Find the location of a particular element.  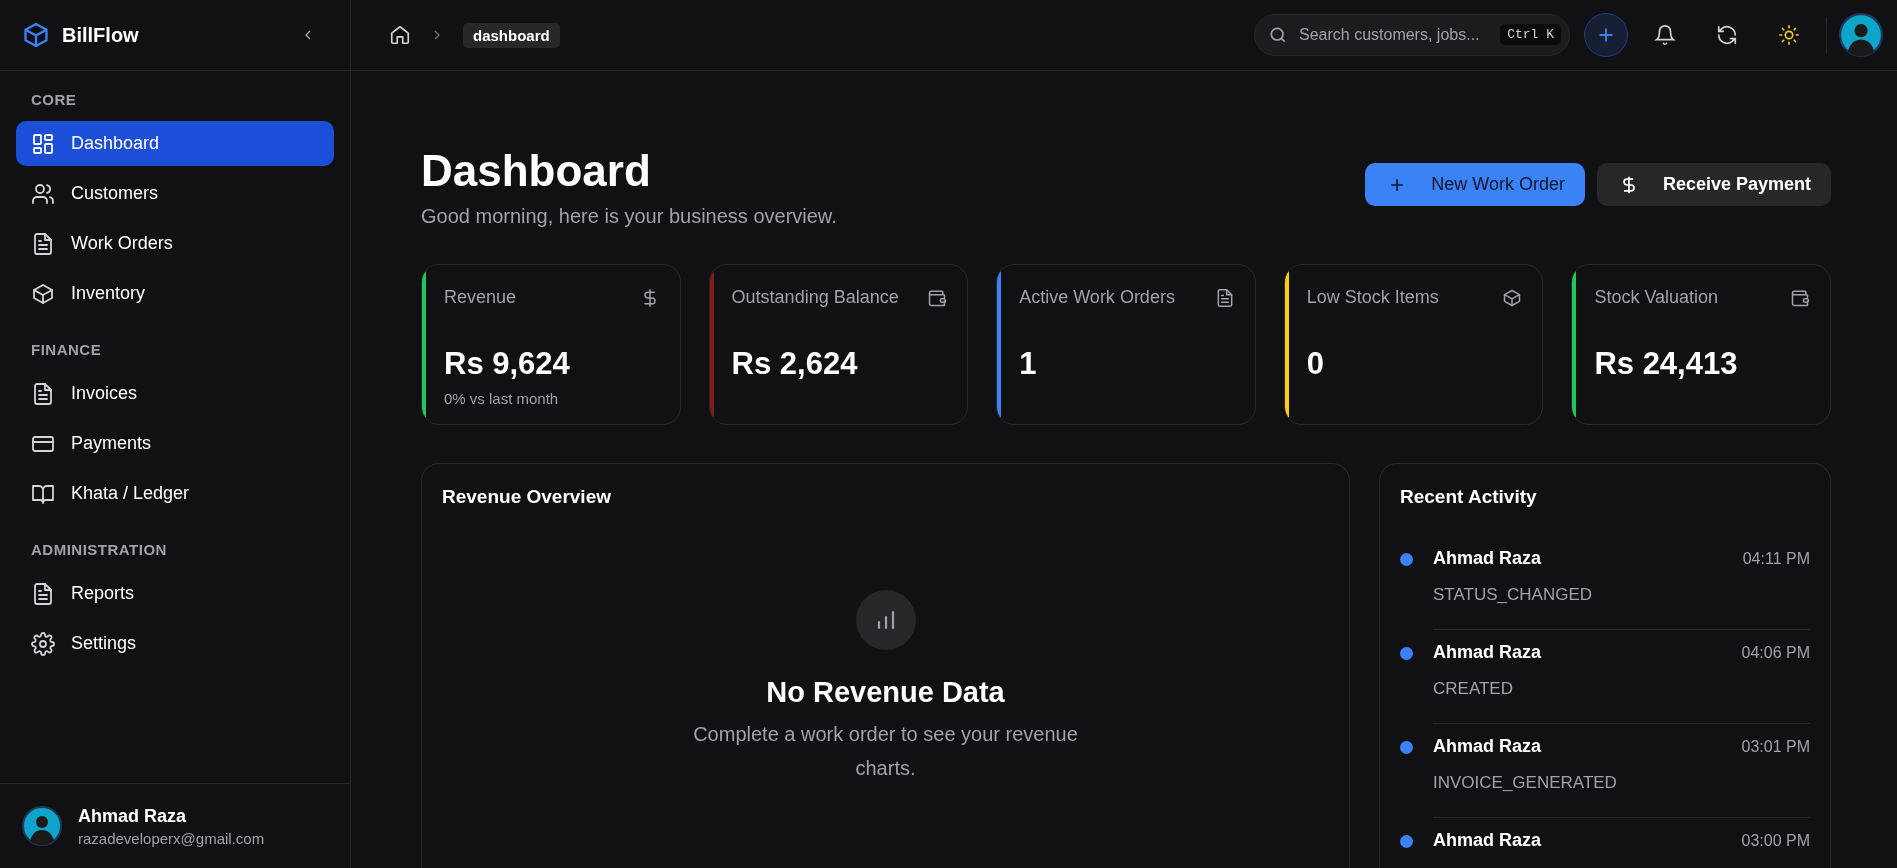

nav-section-title: ADMINISTRATION is located at coordinates (99, 549).